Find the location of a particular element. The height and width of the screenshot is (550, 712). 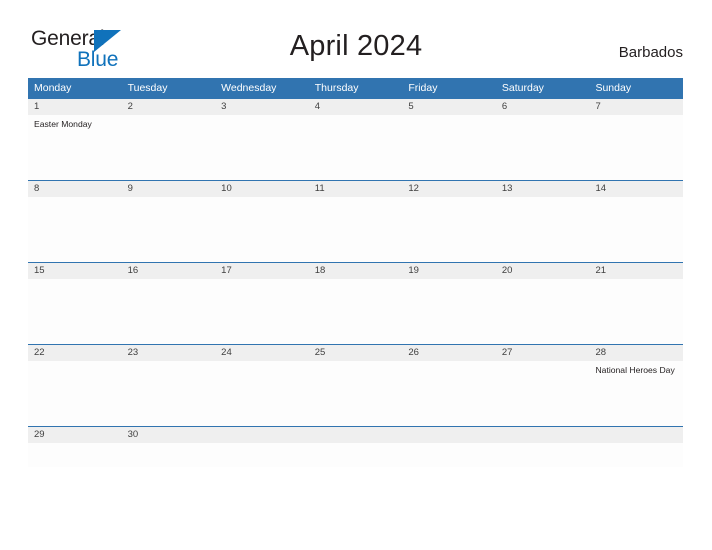

day-cell: 16 is located at coordinates (168, 303).